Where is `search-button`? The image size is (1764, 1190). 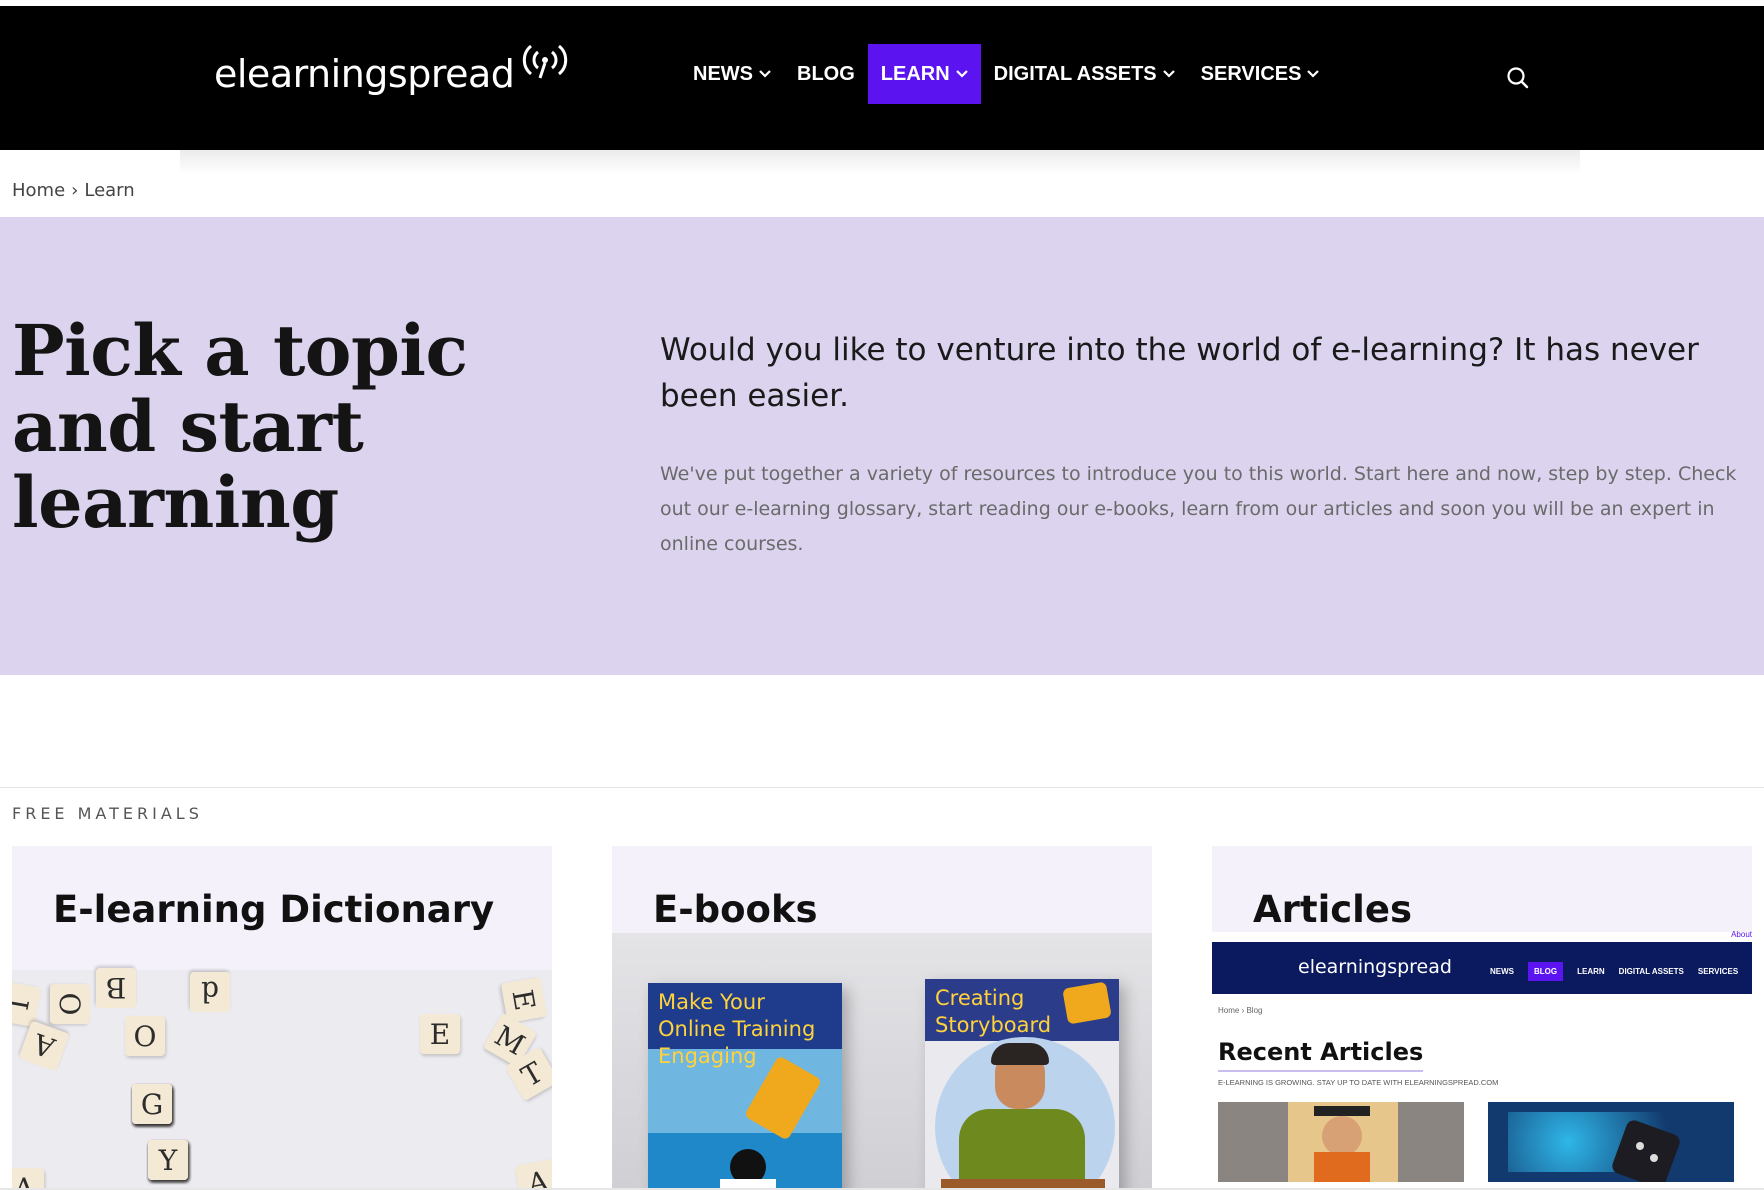
search-button is located at coordinates (1518, 80).